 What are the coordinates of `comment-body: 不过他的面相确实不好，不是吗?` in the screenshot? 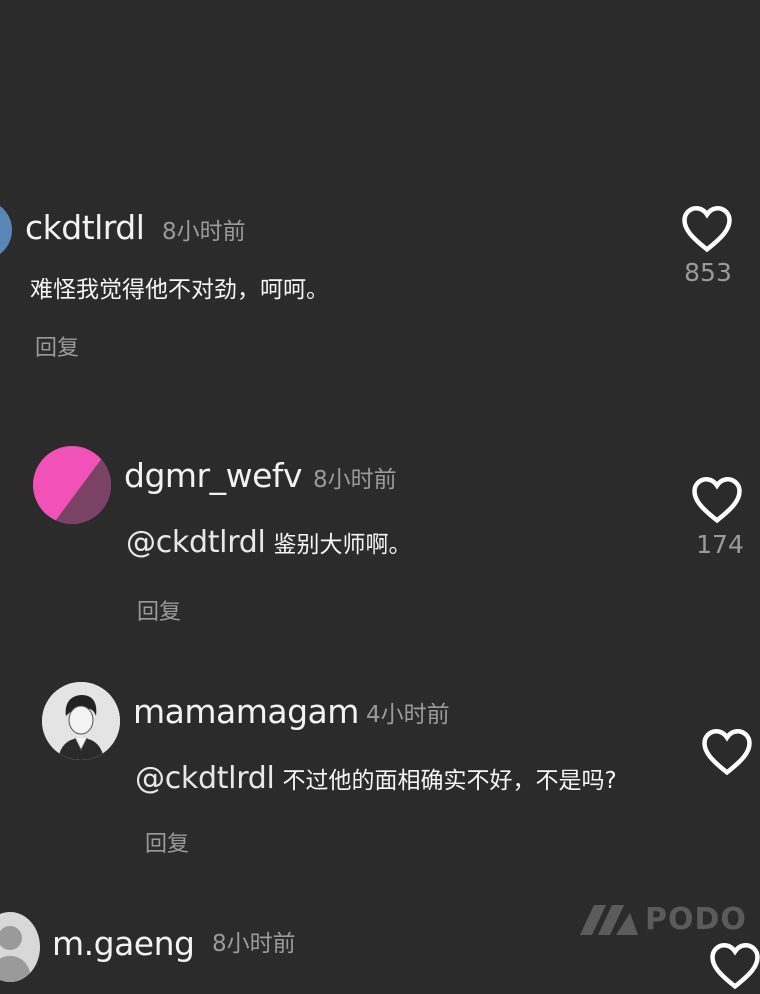 It's located at (449, 781).